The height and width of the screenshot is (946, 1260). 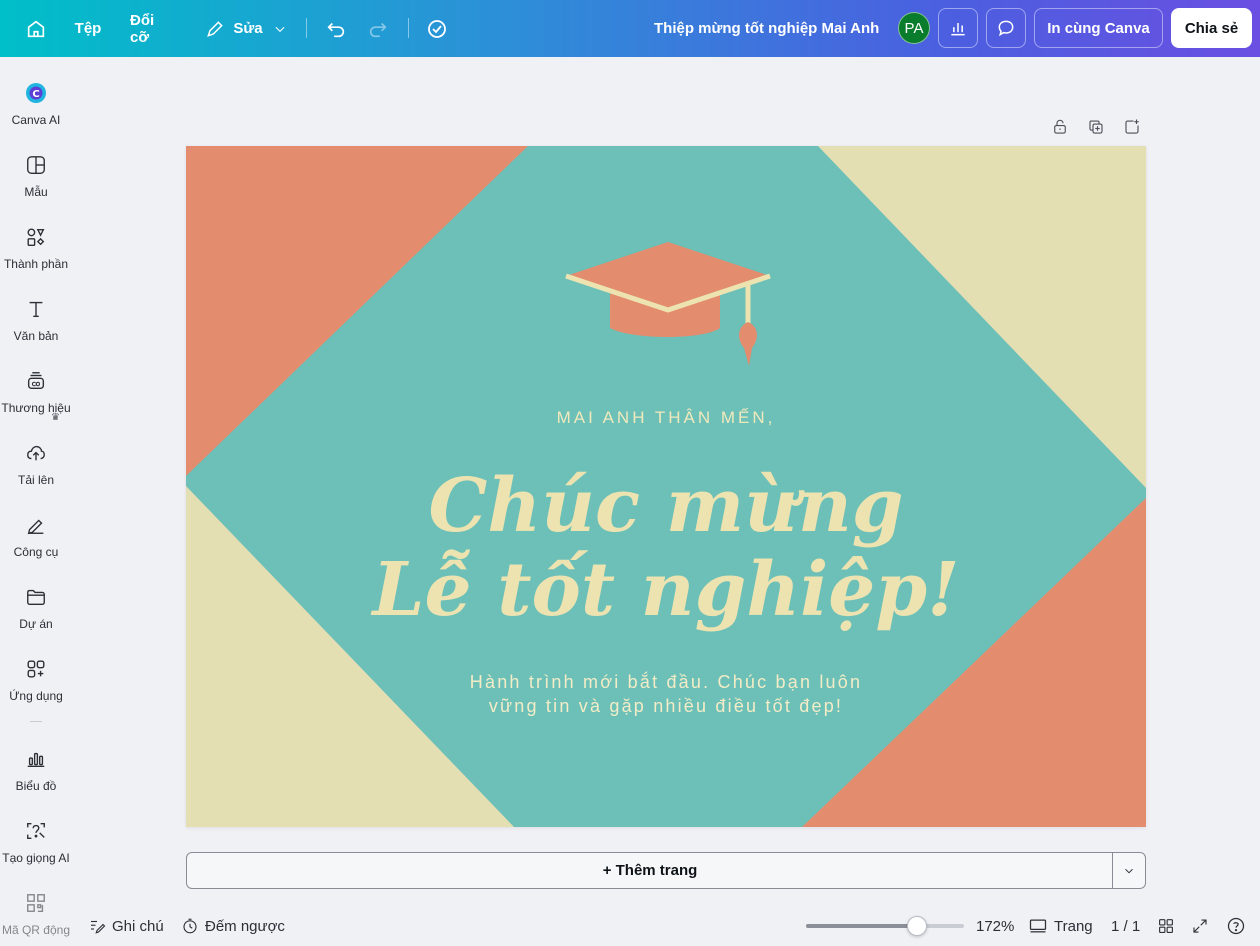 What do you see at coordinates (36, 696) in the screenshot?
I see `sidebar-item-label: Ứng dụng` at bounding box center [36, 696].